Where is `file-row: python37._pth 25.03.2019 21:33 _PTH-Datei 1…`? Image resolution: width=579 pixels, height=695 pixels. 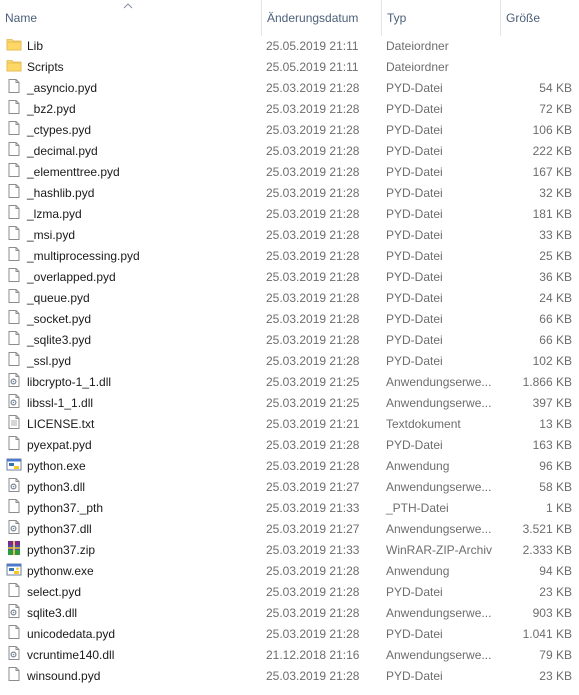 file-row: python37._pth 25.03.2019 21:33 _PTH-Datei 1… is located at coordinates (289, 508).